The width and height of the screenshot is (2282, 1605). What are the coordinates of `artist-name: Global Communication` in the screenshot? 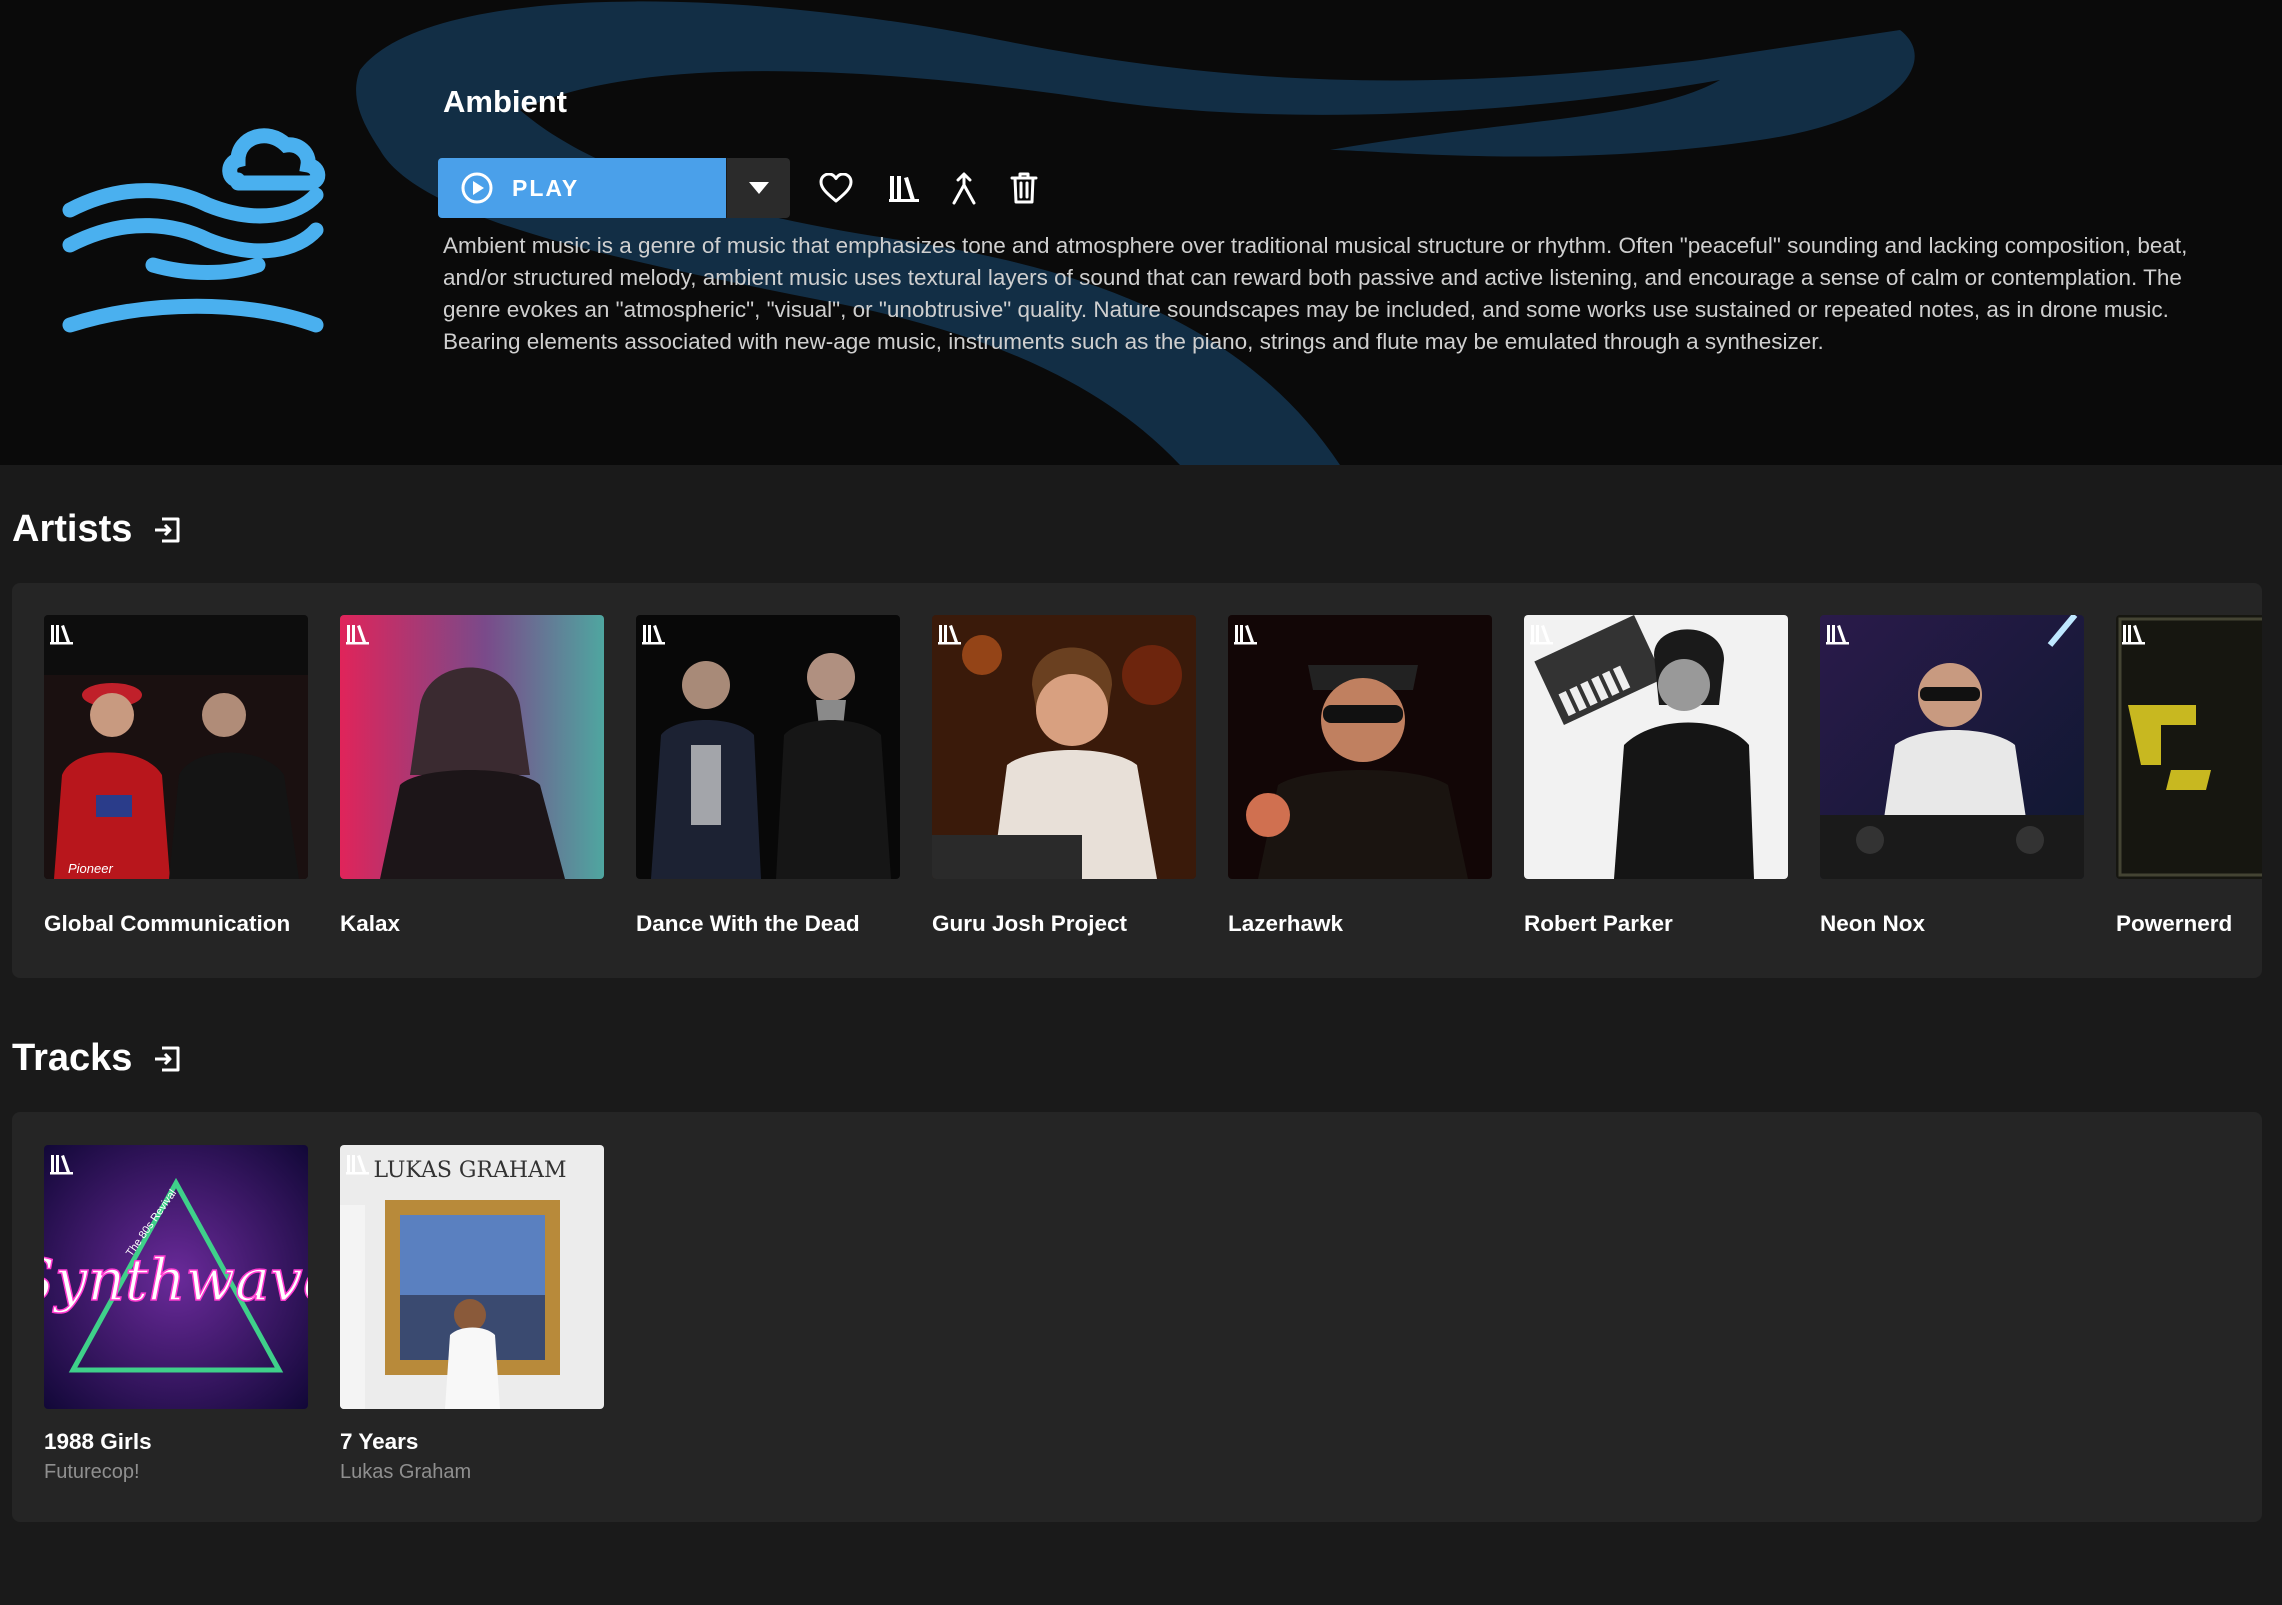 It's located at (167, 923).